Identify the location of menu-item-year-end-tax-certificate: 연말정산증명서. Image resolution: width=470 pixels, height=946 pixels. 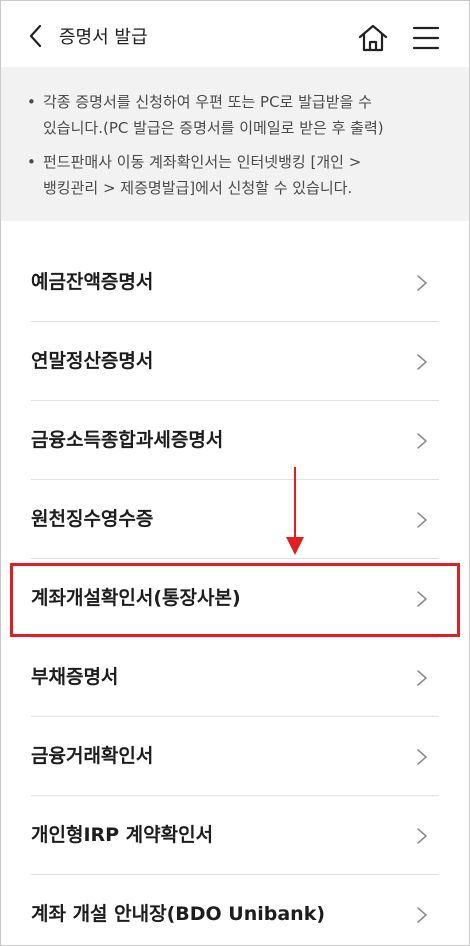
(235, 361).